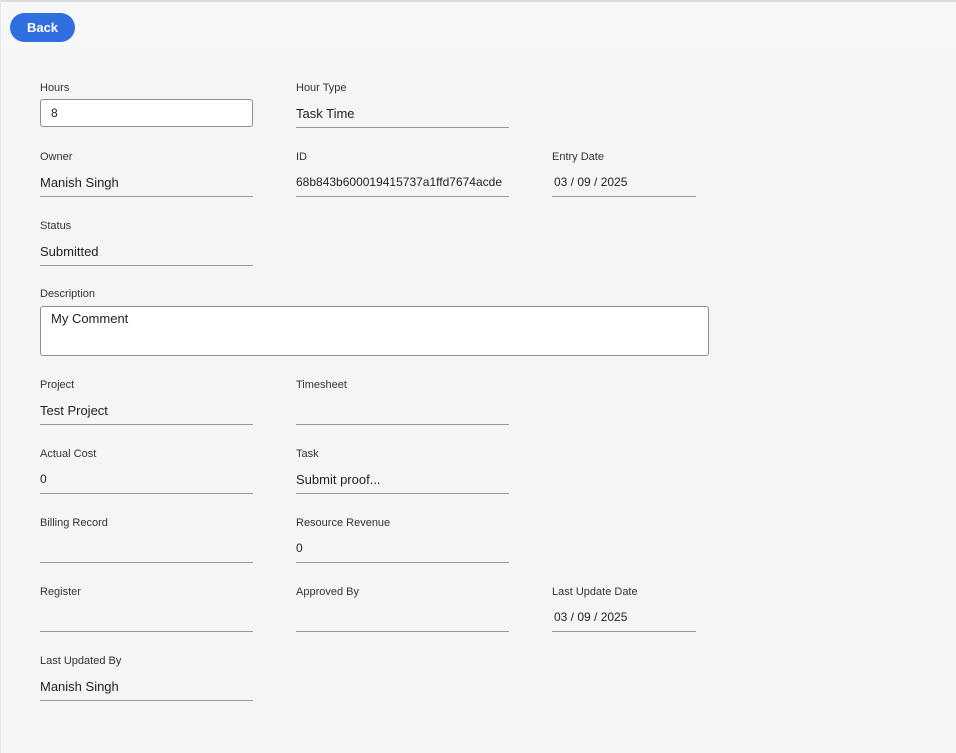  What do you see at coordinates (624, 196) in the screenshot?
I see `entry-date-underline` at bounding box center [624, 196].